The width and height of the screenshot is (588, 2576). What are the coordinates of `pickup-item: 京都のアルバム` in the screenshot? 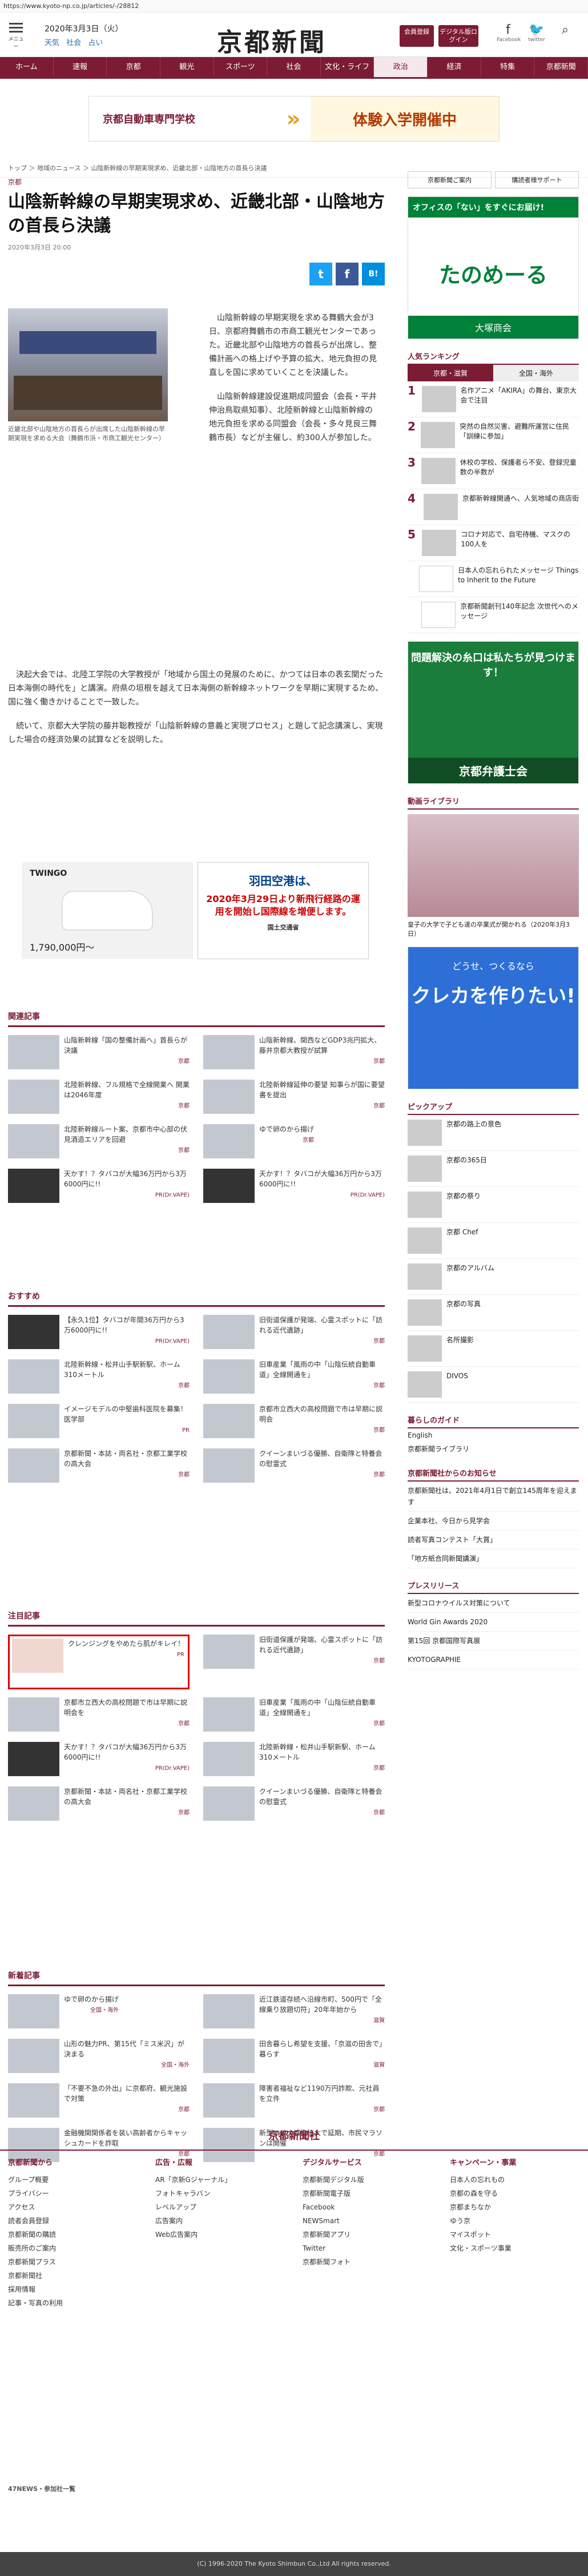 It's located at (494, 1277).